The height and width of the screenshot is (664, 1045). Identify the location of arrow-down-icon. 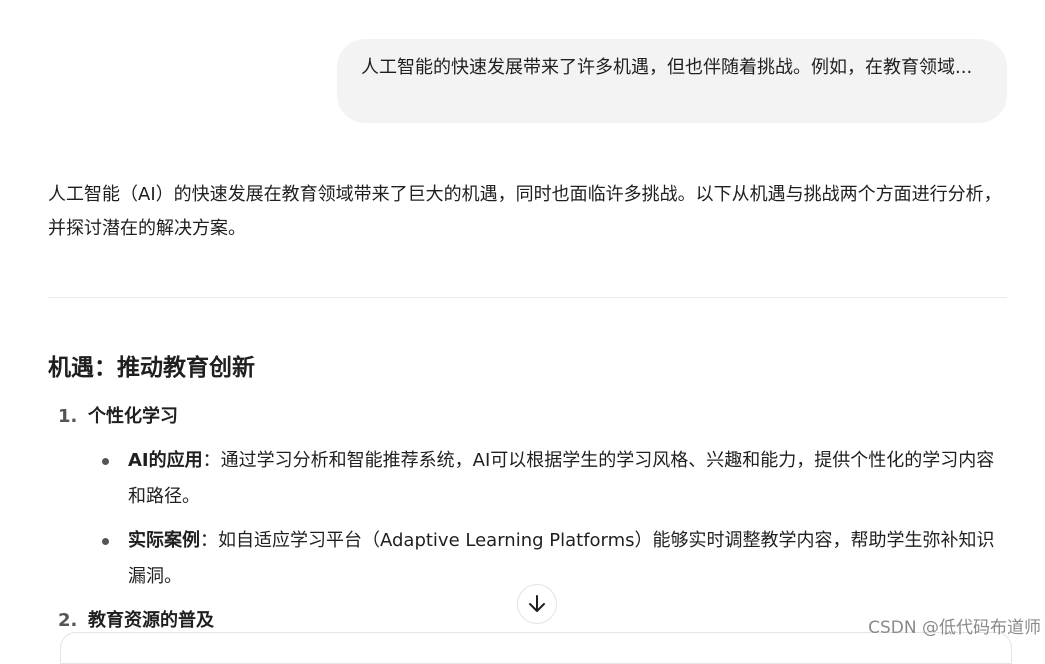
(537, 603).